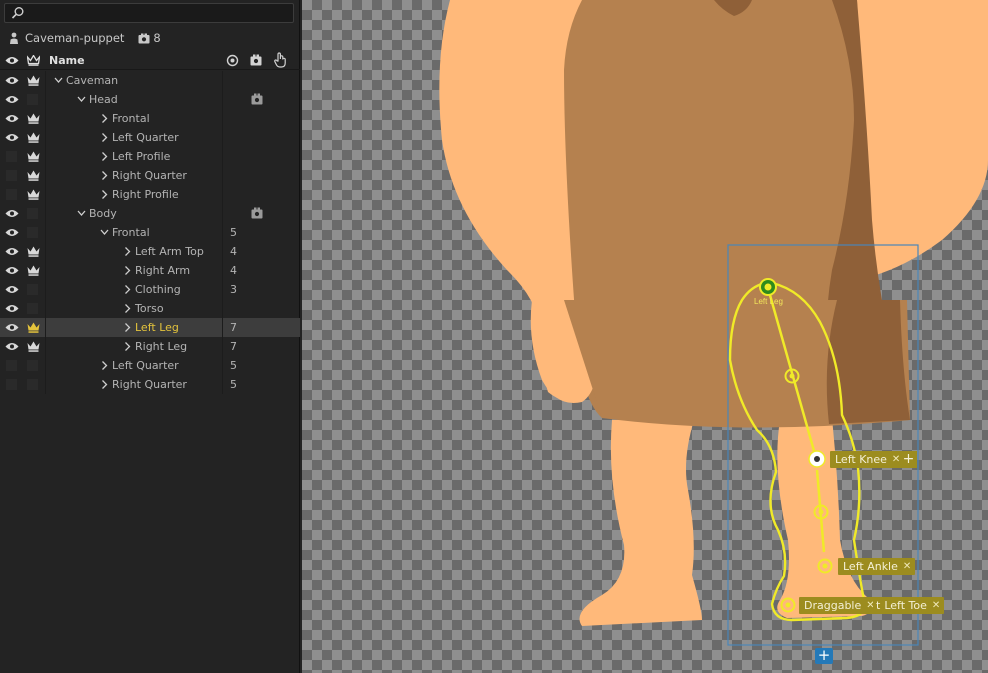 This screenshot has width=988, height=673. What do you see at coordinates (150, 99) in the screenshot?
I see `layer-row: Head` at bounding box center [150, 99].